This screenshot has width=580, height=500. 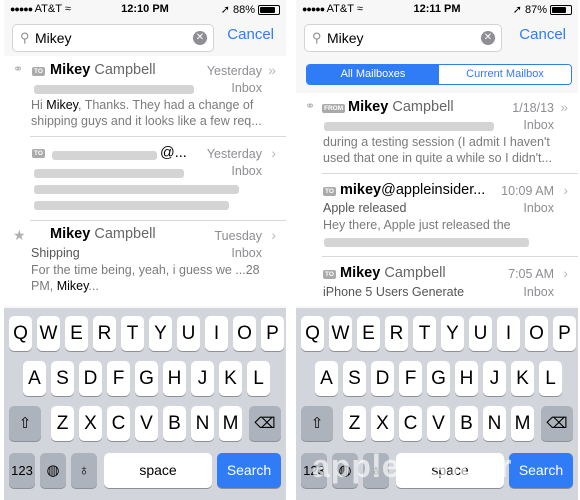 What do you see at coordinates (109, 173) in the screenshot?
I see `redacted-subject` at bounding box center [109, 173].